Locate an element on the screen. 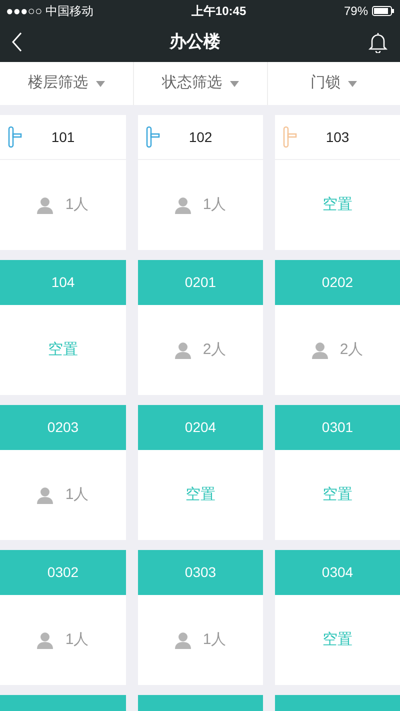 The image size is (400, 711). room-card: 103 空置 is located at coordinates (337, 182).